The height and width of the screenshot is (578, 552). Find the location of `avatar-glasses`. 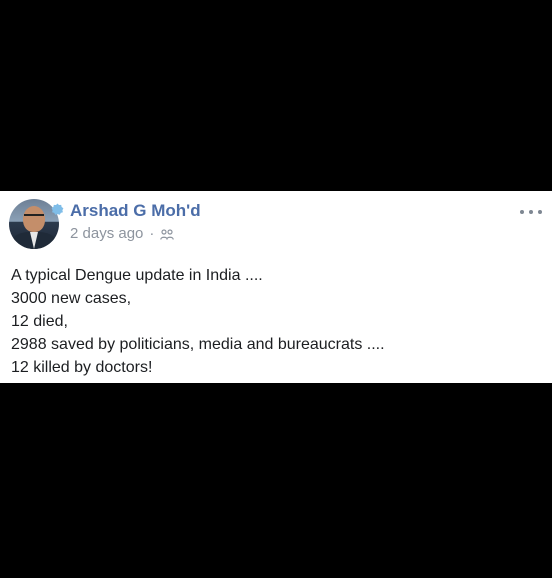

avatar-glasses is located at coordinates (34, 217).